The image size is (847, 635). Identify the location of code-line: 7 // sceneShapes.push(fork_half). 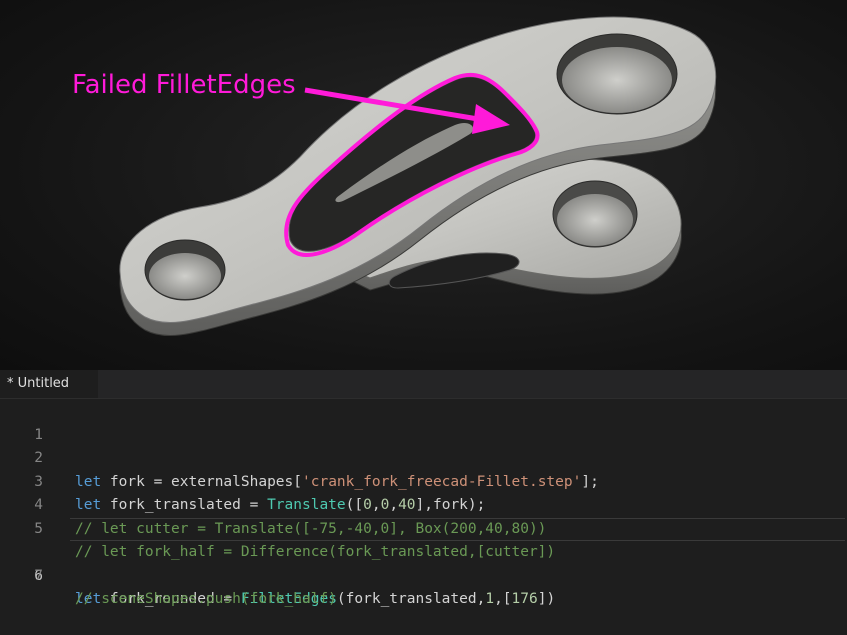
(423, 574).